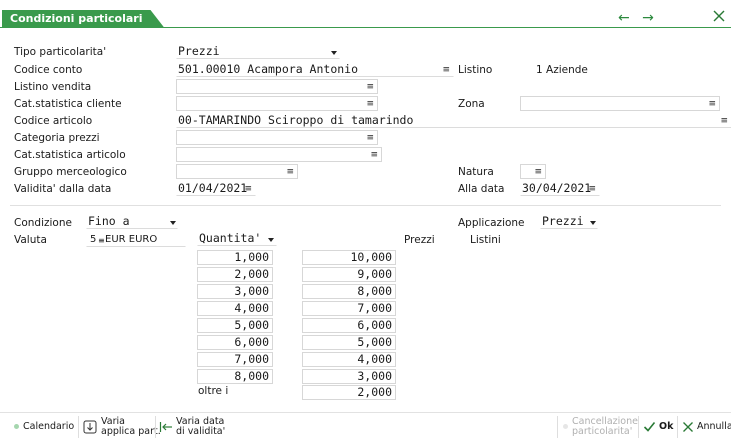 This screenshot has width=731, height=439. Describe the element at coordinates (658, 426) in the screenshot. I see `ok-button: Ok` at that location.